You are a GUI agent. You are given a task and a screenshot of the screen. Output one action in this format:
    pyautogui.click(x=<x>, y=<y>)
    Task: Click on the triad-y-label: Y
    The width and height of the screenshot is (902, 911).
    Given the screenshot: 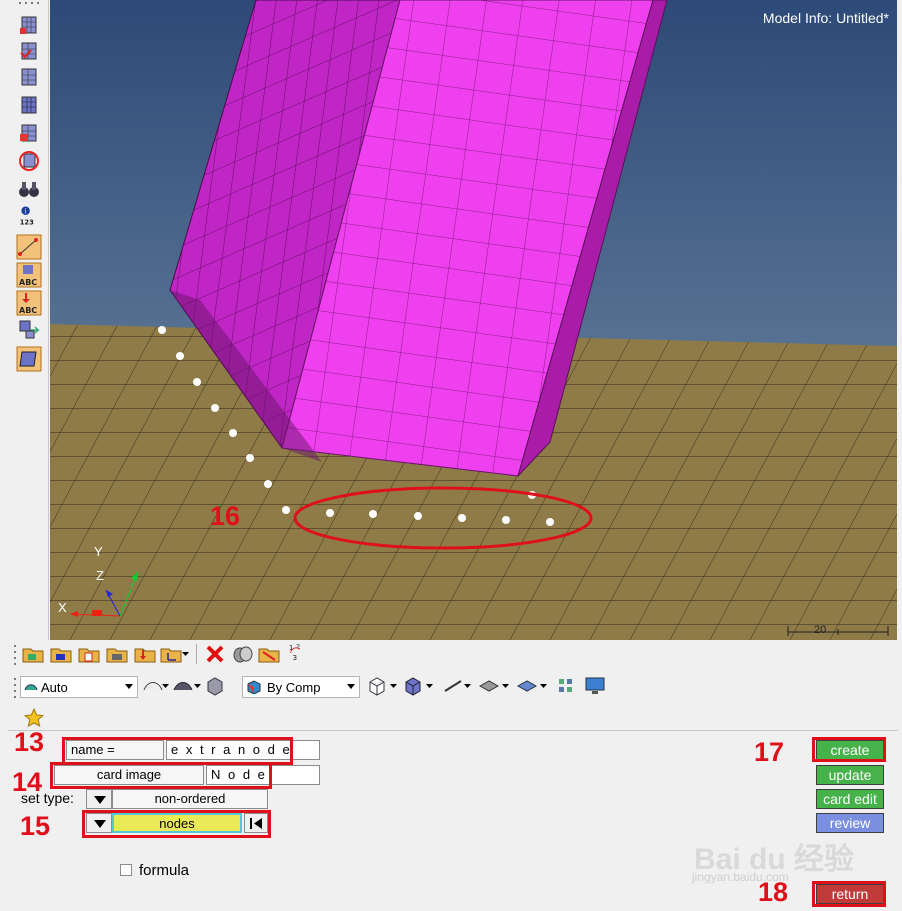 What is the action you would take?
    pyautogui.click(x=98, y=551)
    